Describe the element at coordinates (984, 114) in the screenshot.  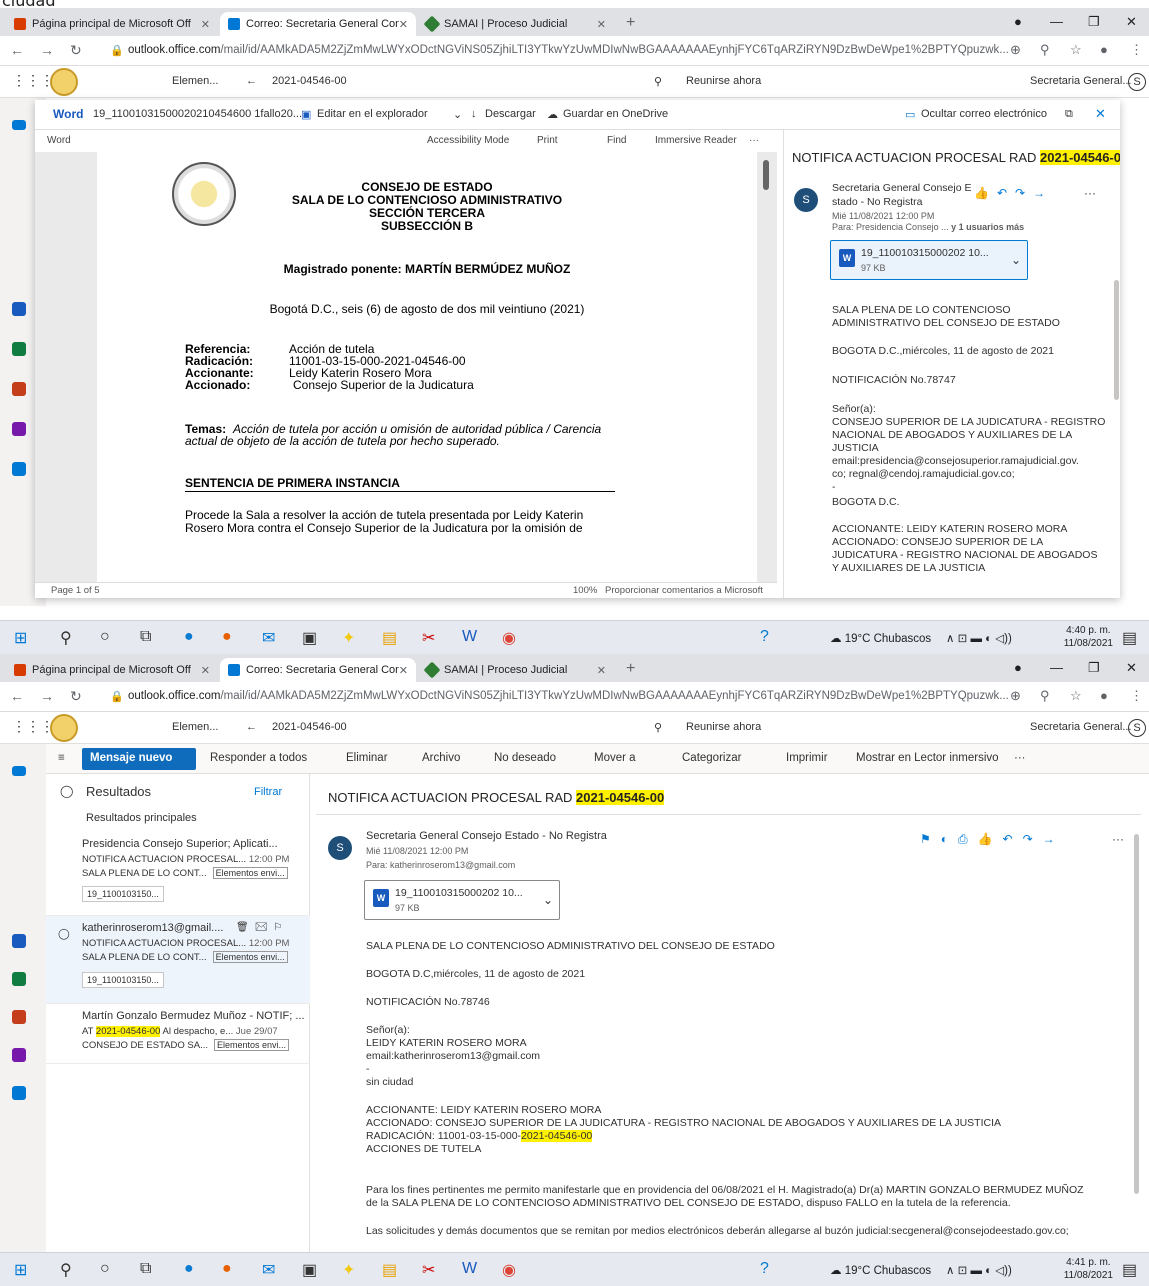
I see `hide-mail-button: Ocultar correo electrónico` at that location.